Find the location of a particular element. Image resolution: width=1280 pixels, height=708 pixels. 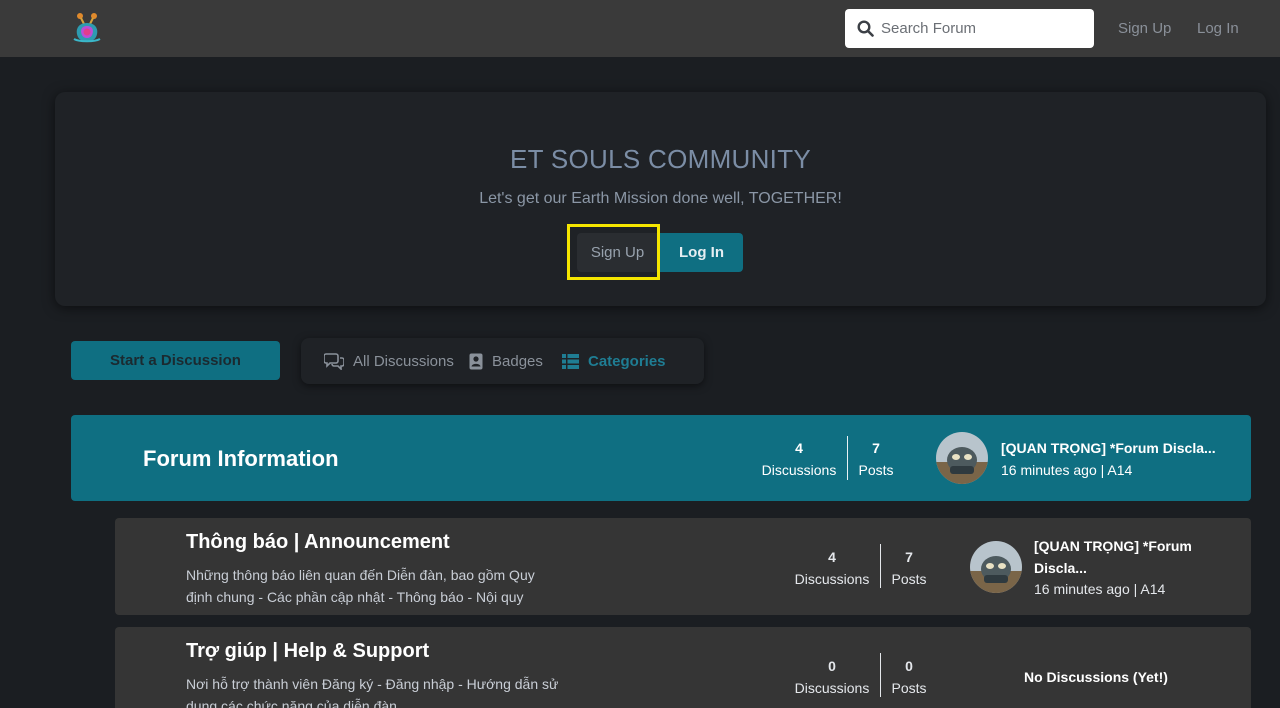

hero-title: ET SOULS COMMUNITY is located at coordinates (660, 159).